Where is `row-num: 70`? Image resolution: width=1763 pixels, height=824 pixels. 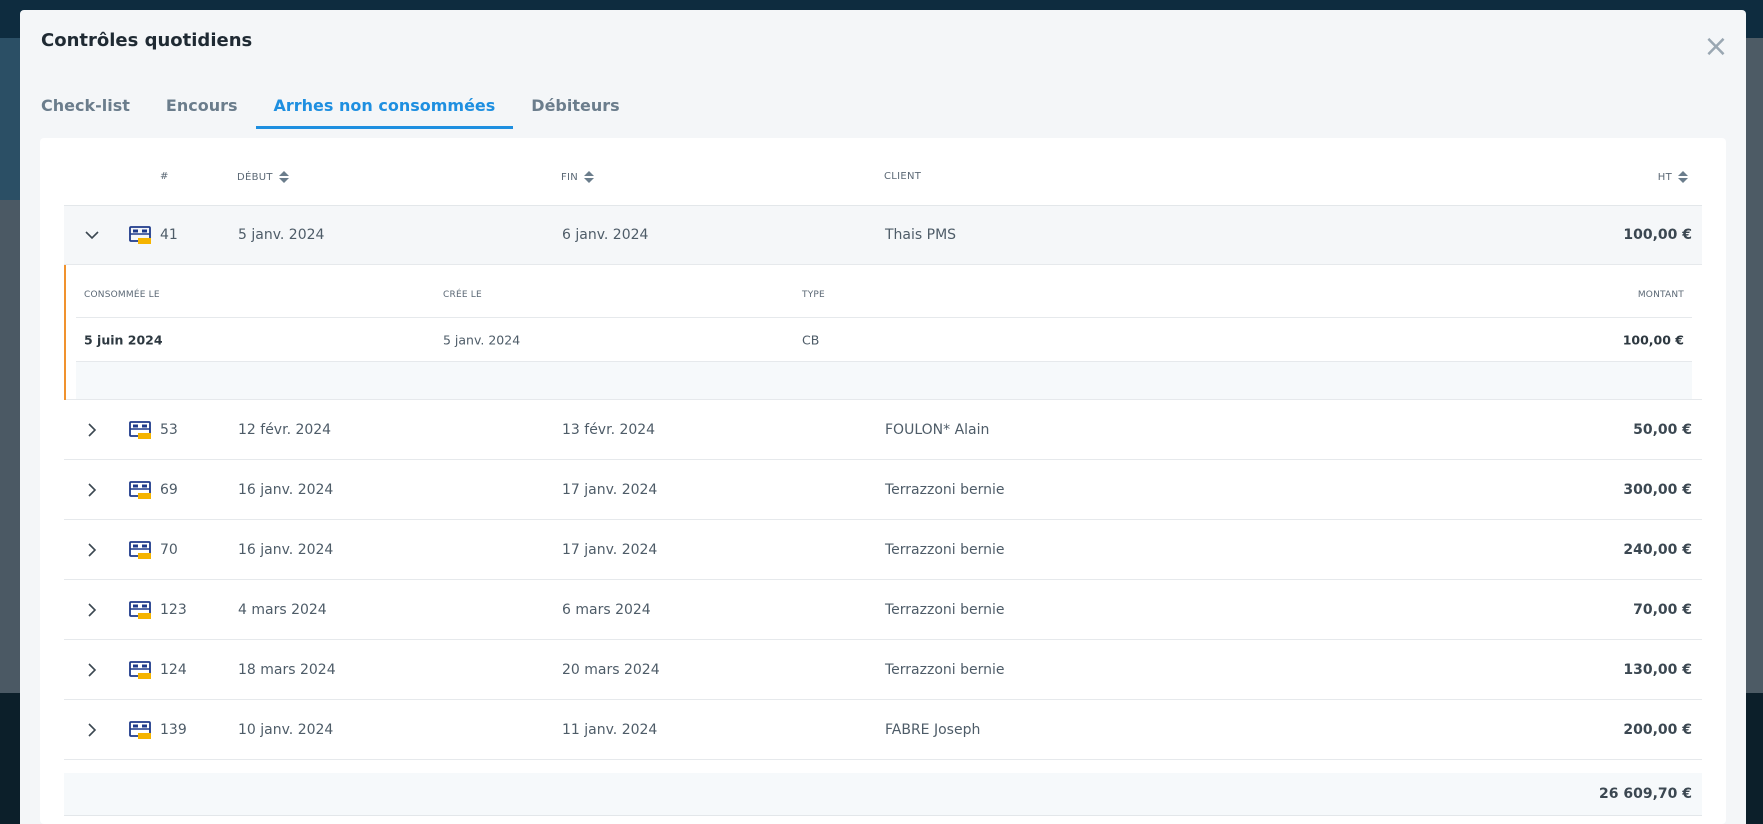
row-num: 70 is located at coordinates (169, 549).